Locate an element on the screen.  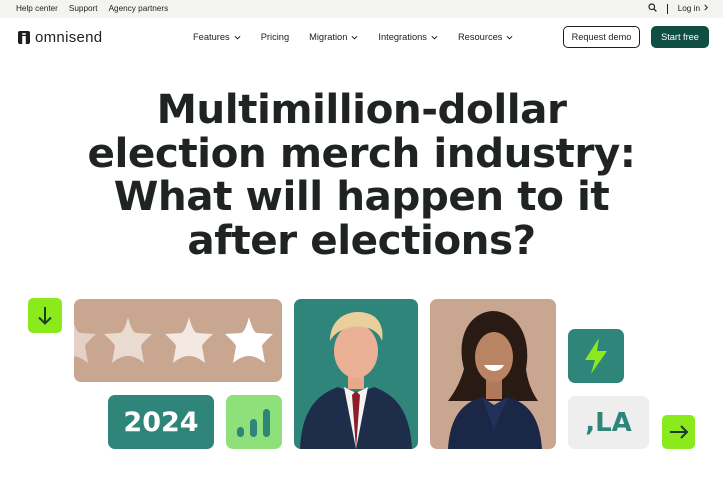
login-link: Log in is located at coordinates (693, 8).